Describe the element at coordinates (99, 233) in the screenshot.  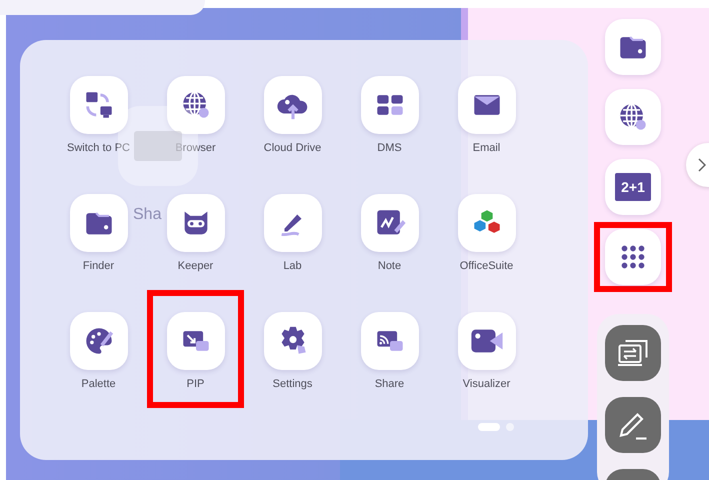
I see `app-tile: Finder` at that location.